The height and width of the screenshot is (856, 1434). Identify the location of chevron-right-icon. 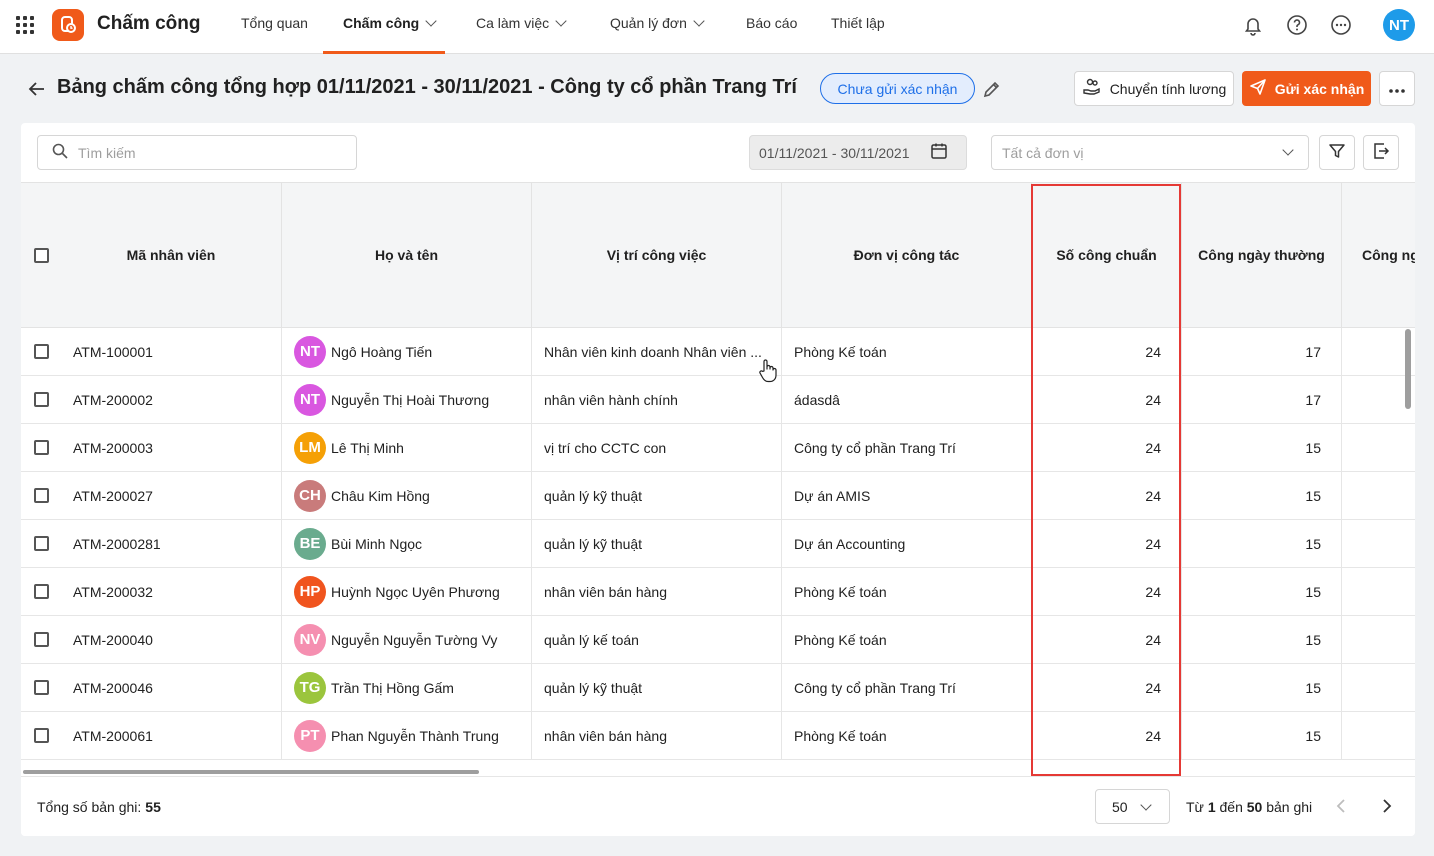
(1387, 807).